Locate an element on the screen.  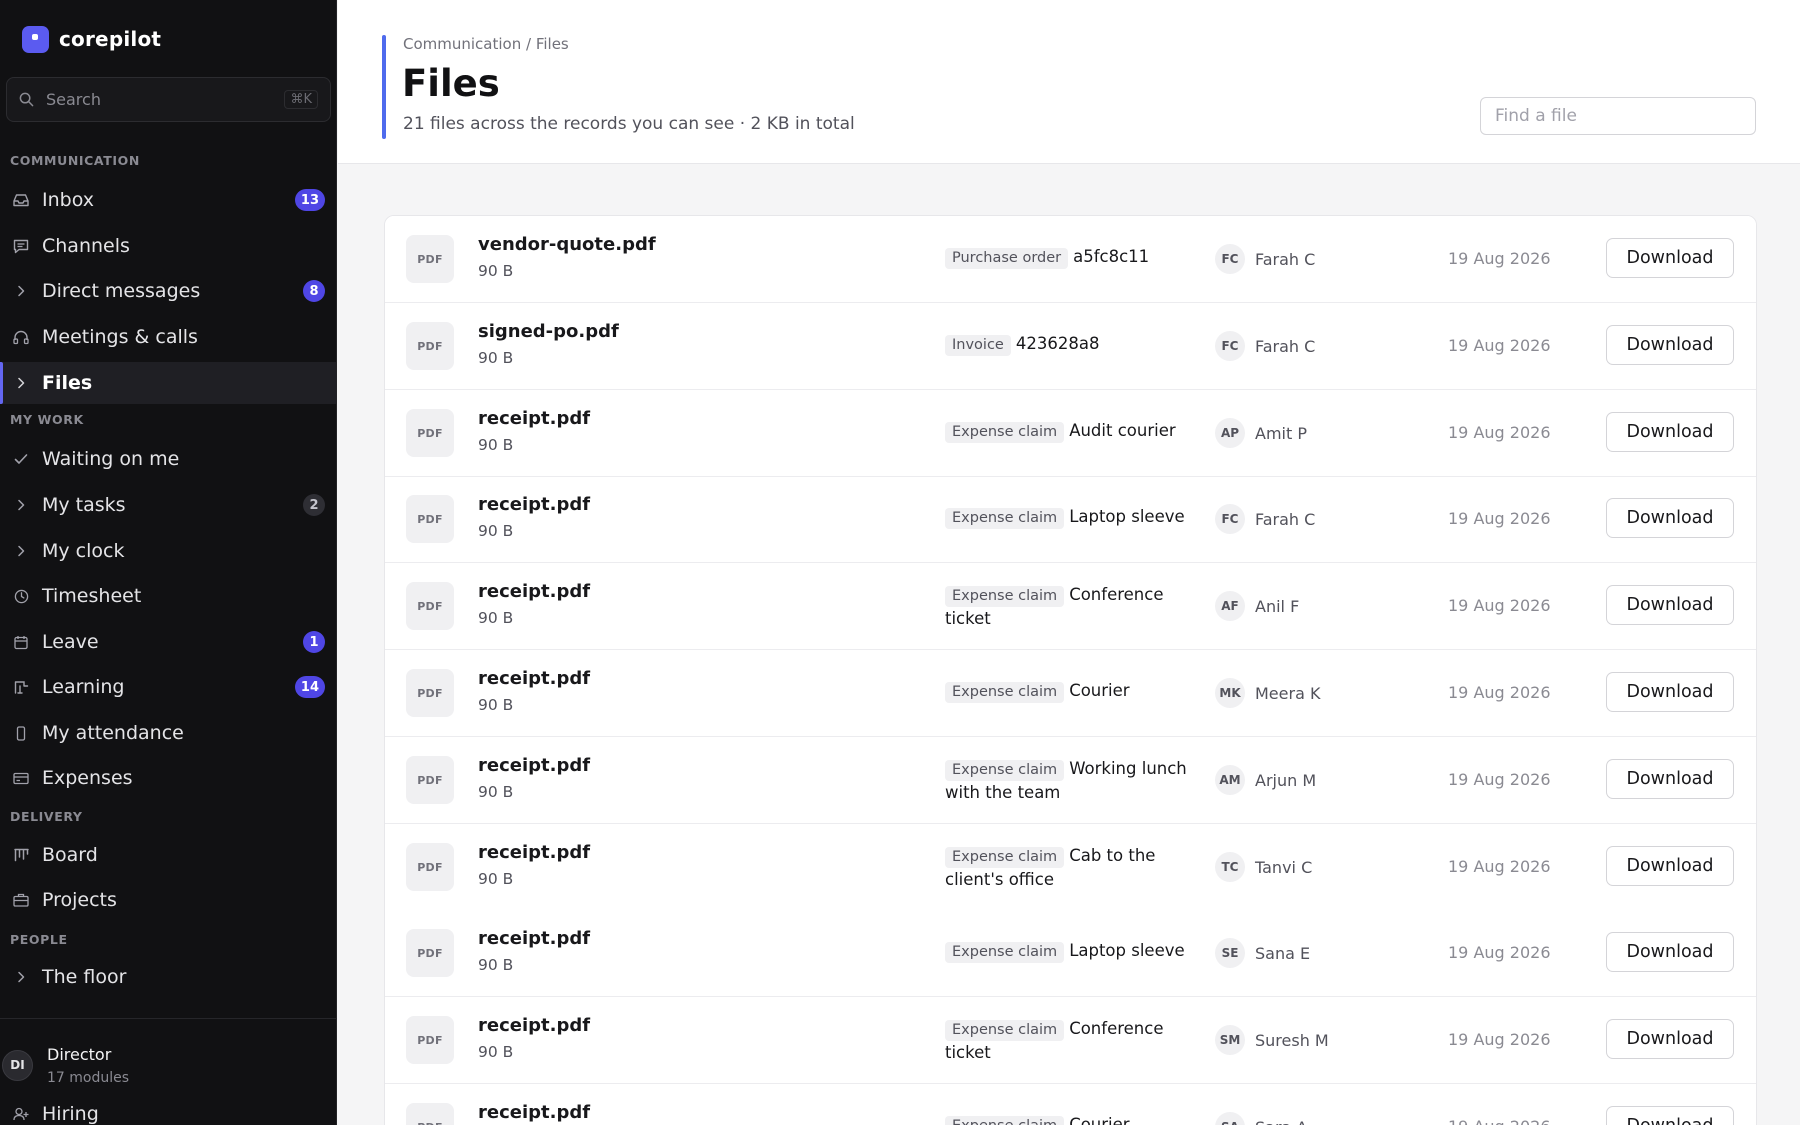
sidebar-item-learning: Learning 14 is located at coordinates (168, 687).